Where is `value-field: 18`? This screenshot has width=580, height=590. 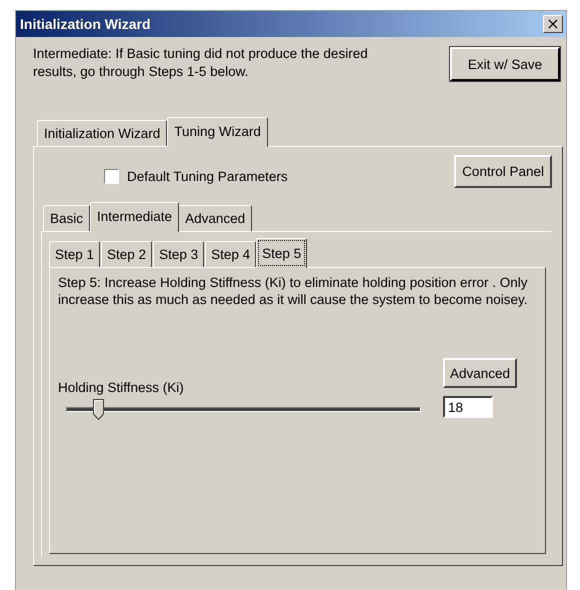 value-field: 18 is located at coordinates (467, 407).